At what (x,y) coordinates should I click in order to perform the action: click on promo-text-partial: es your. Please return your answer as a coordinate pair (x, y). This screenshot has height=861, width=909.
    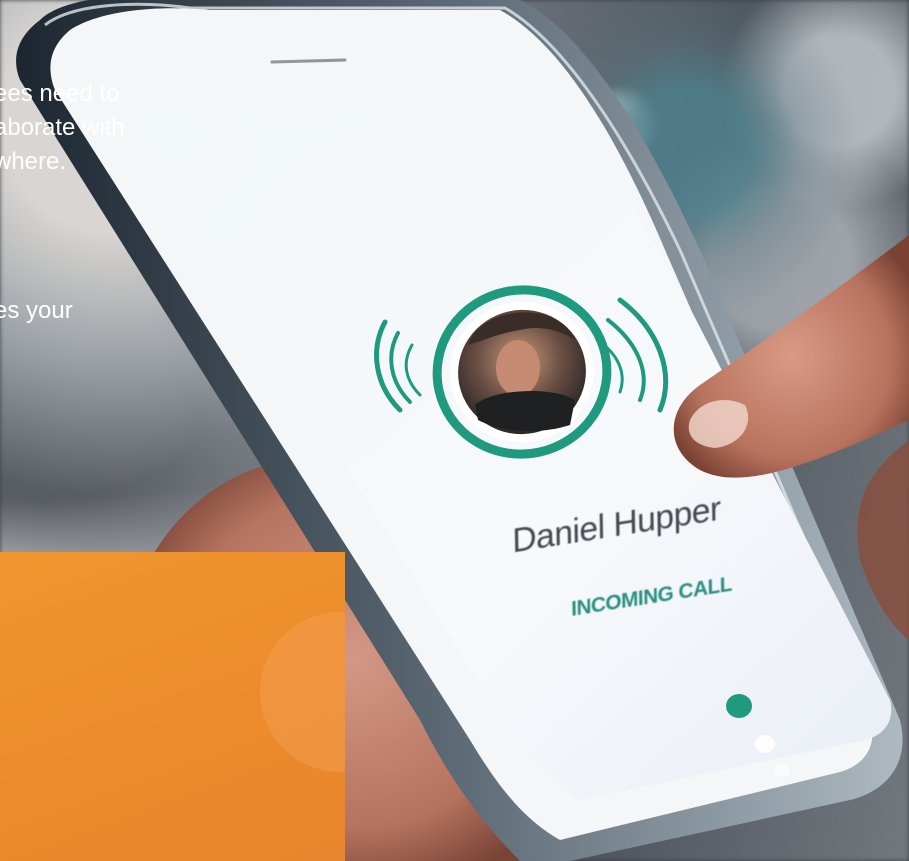
    Looking at the image, I should click on (36, 310).